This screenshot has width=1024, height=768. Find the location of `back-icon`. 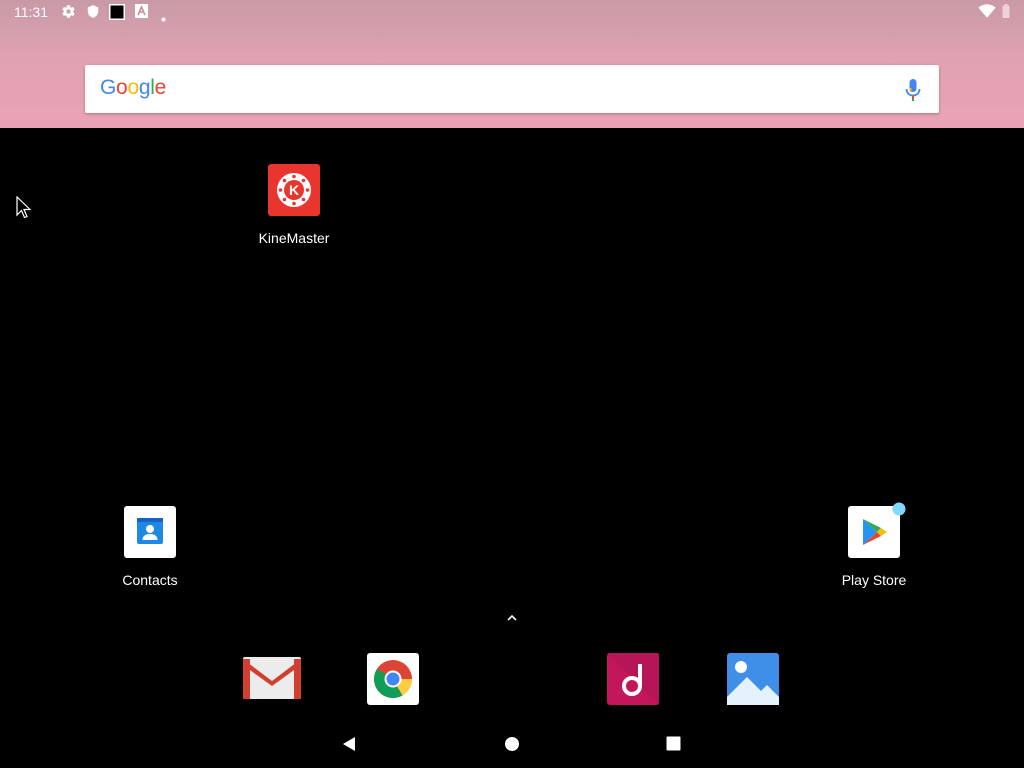

back-icon is located at coordinates (349, 746).